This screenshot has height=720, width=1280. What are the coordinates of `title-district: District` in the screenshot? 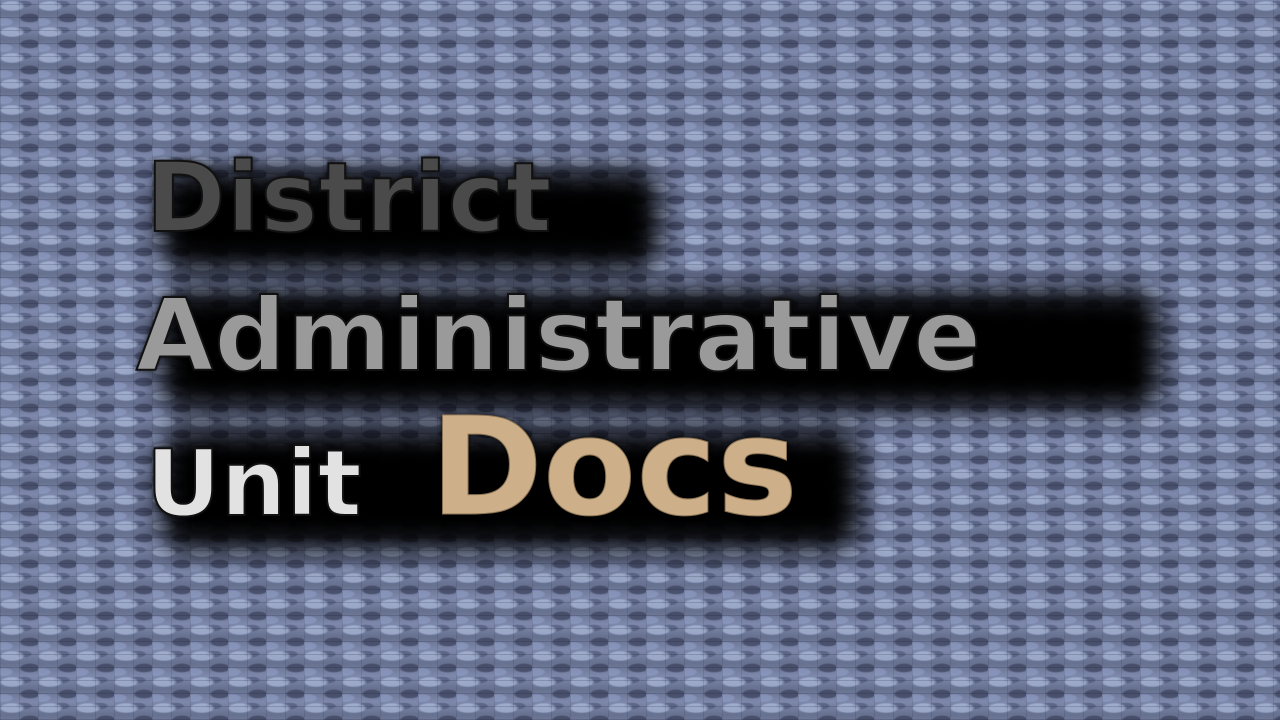 It's located at (349, 198).